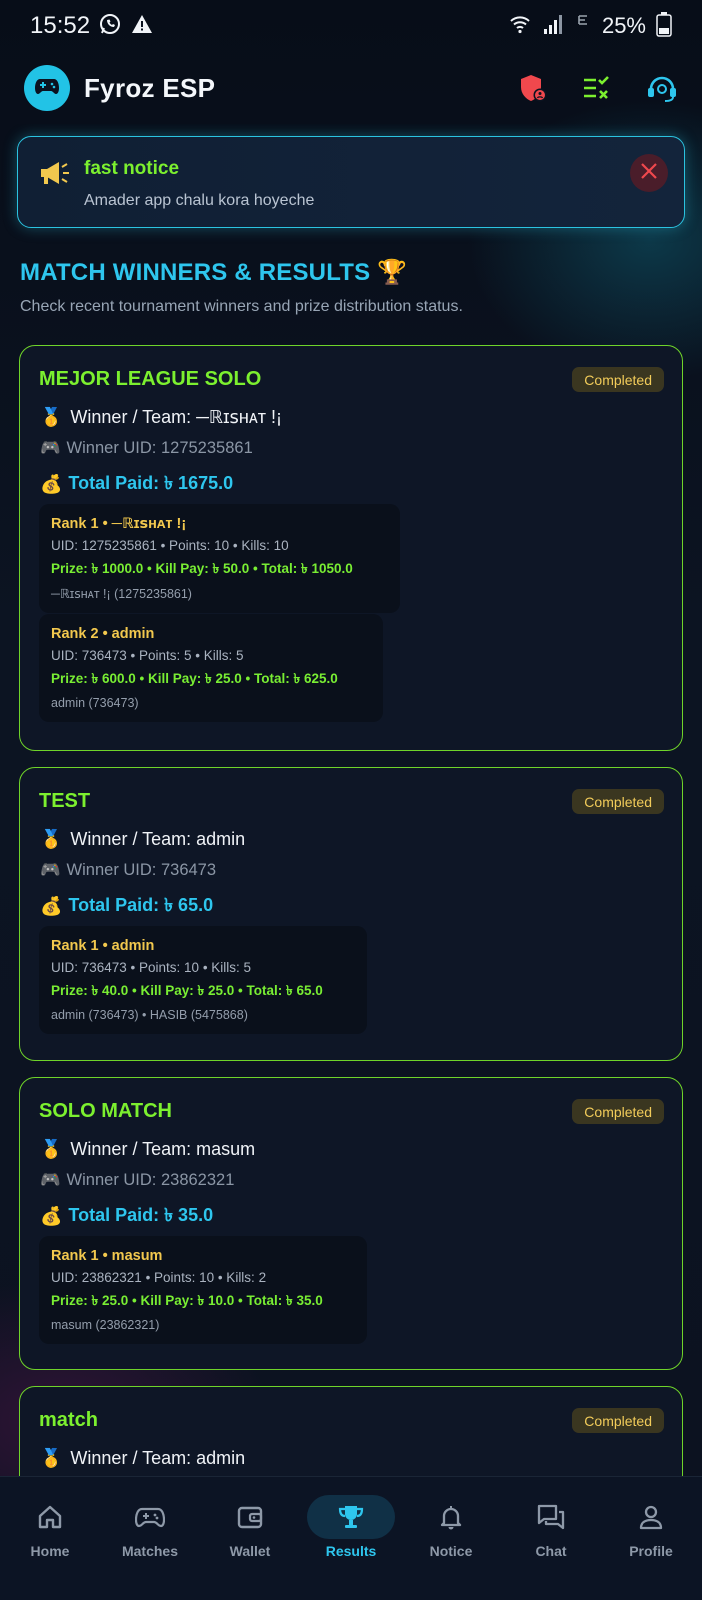  What do you see at coordinates (520, 26) in the screenshot?
I see `wifi-icon` at bounding box center [520, 26].